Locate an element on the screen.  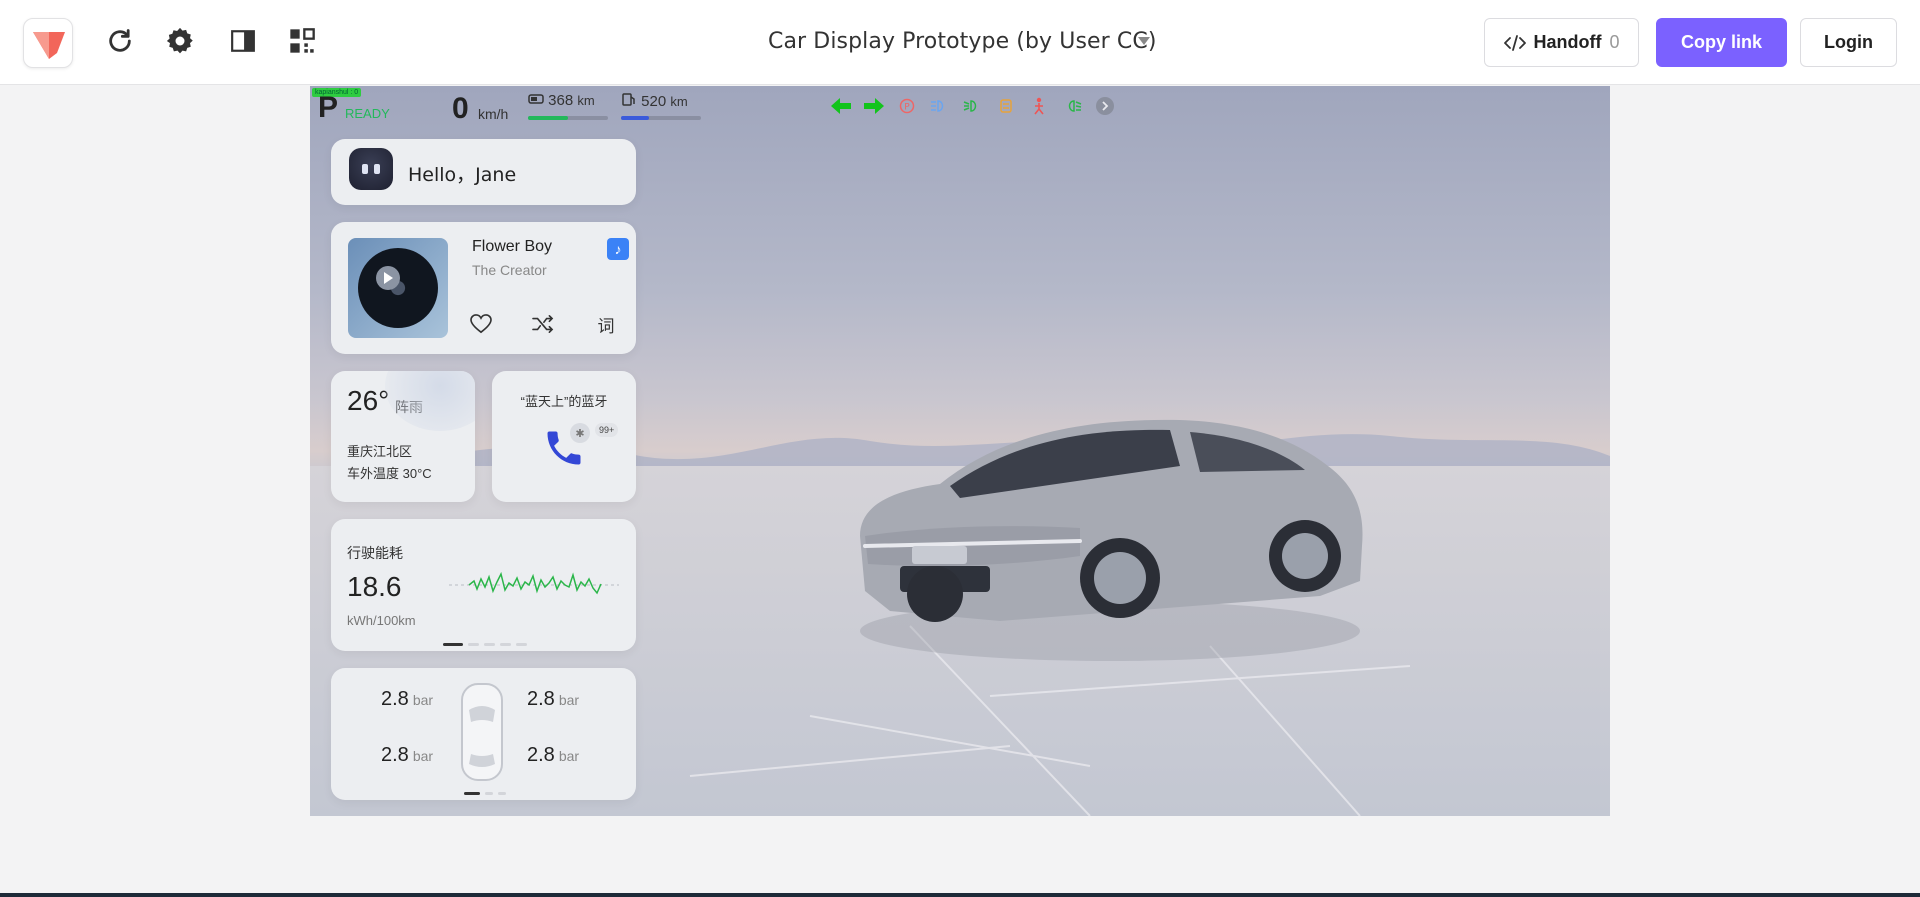
song-title: Flower Boy is located at coordinates (512, 246).